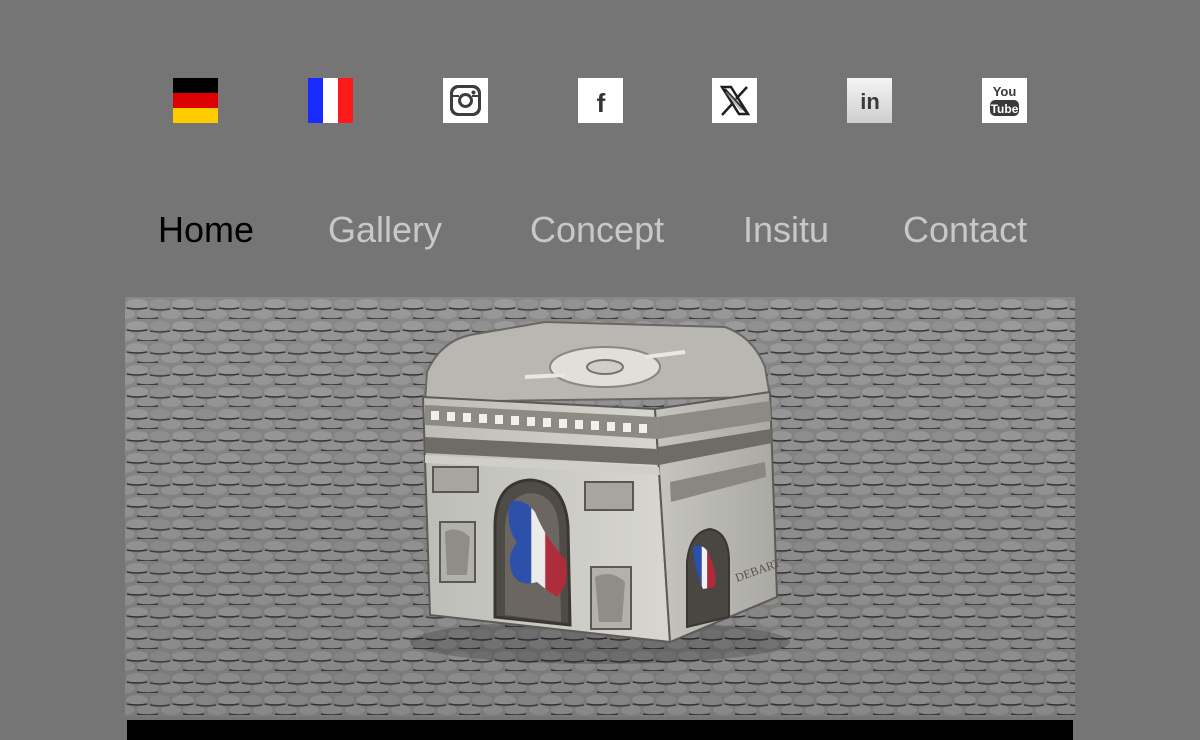  Describe the element at coordinates (965, 230) in the screenshot. I see `nav-item-contact: Contact` at that location.